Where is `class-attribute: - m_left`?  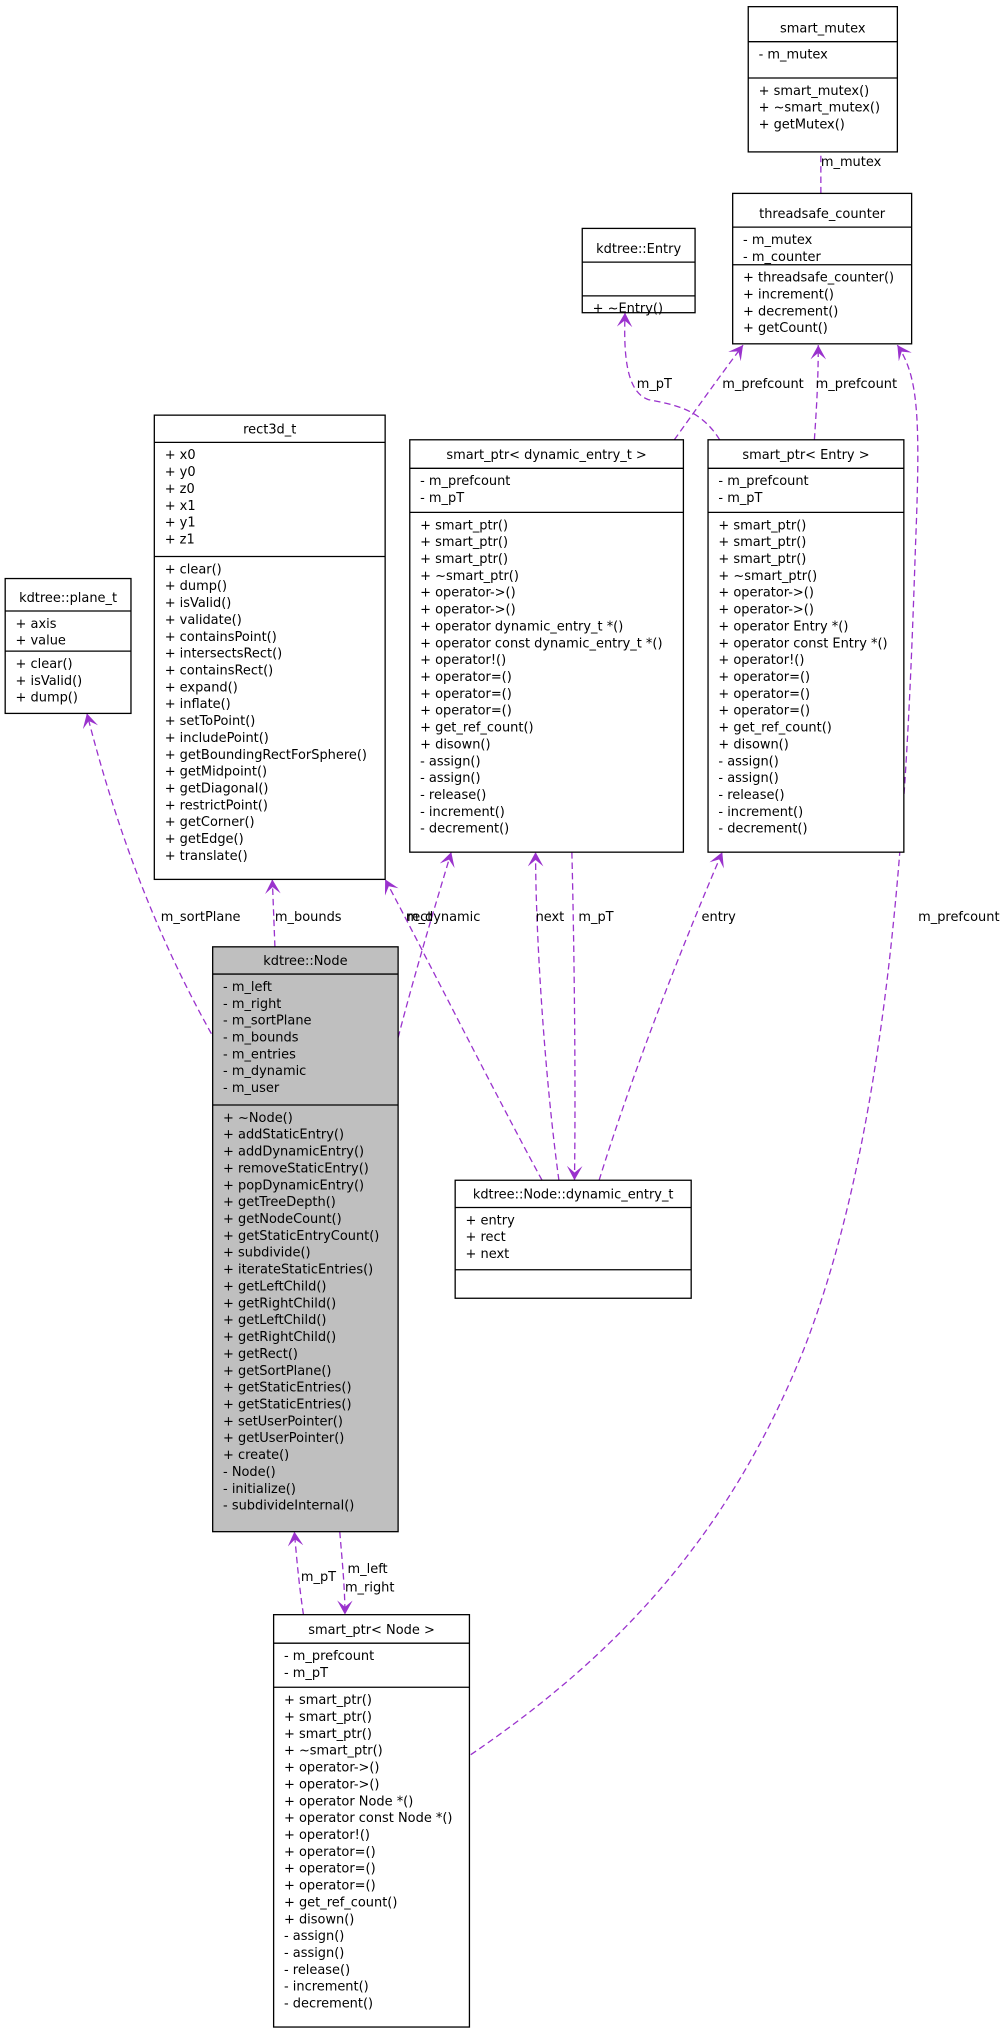 class-attribute: - m_left is located at coordinates (247, 987).